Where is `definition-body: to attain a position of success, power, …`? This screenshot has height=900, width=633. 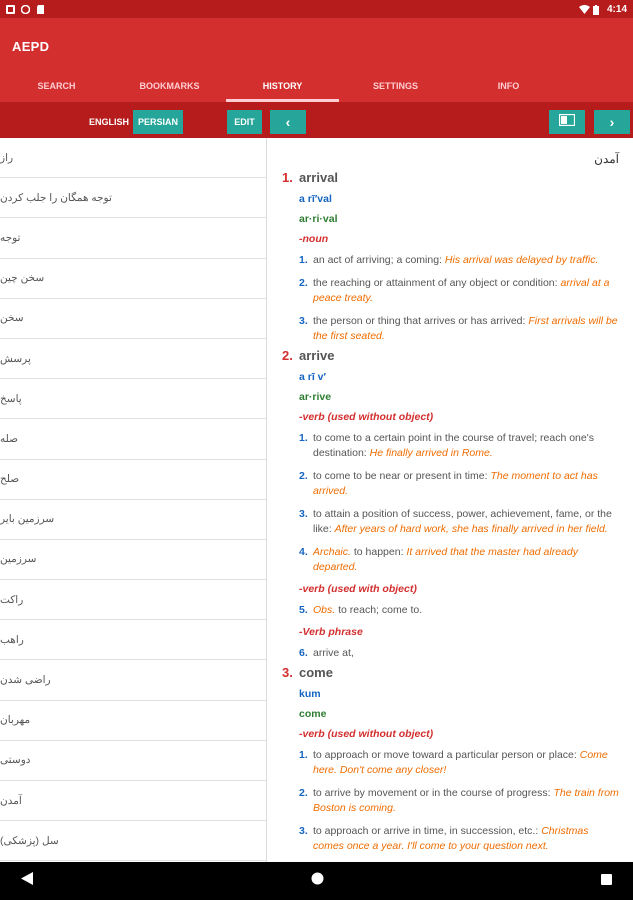 definition-body: to attain a position of success, power, … is located at coordinates (466, 522).